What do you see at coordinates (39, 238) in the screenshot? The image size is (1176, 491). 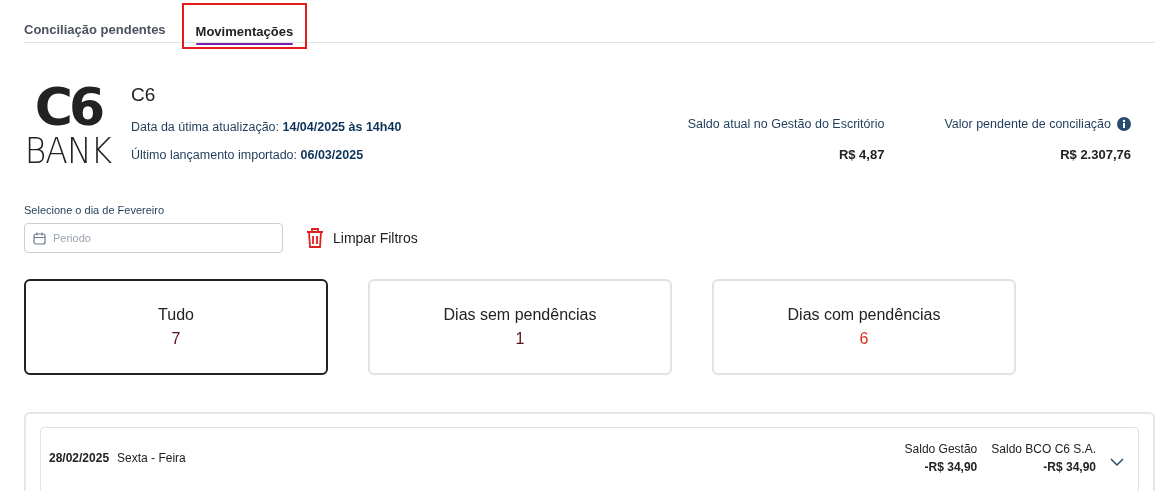 I see `calendar-icon` at bounding box center [39, 238].